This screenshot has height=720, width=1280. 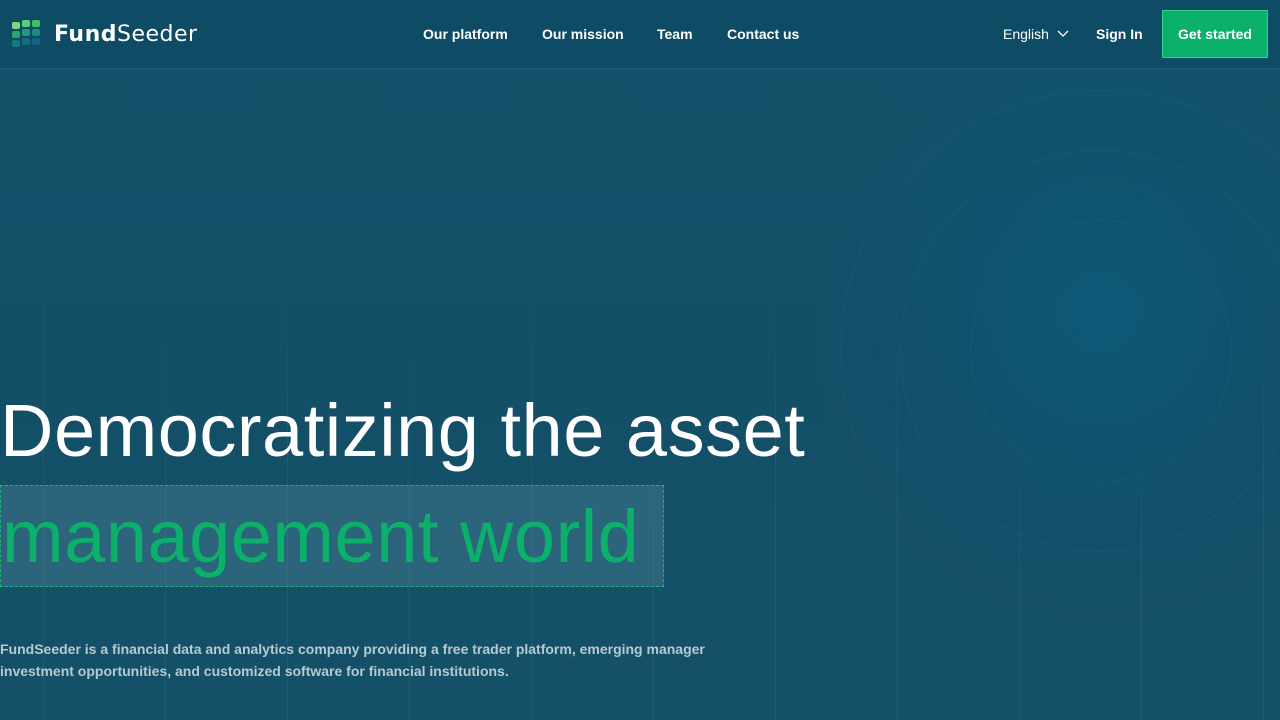 What do you see at coordinates (675, 34) in the screenshot?
I see `nav-item-team: Team` at bounding box center [675, 34].